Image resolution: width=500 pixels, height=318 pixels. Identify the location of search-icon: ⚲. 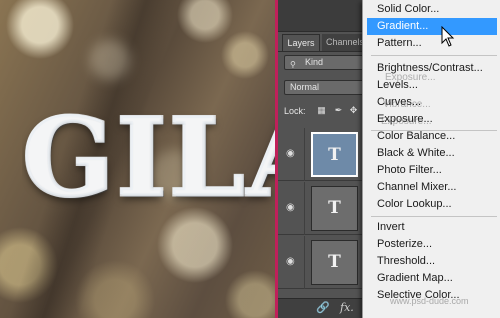
(293, 64).